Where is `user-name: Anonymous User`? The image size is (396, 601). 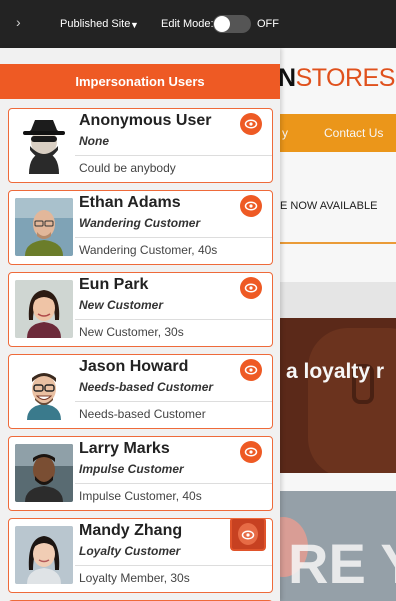
user-name: Anonymous User is located at coordinates (145, 120).